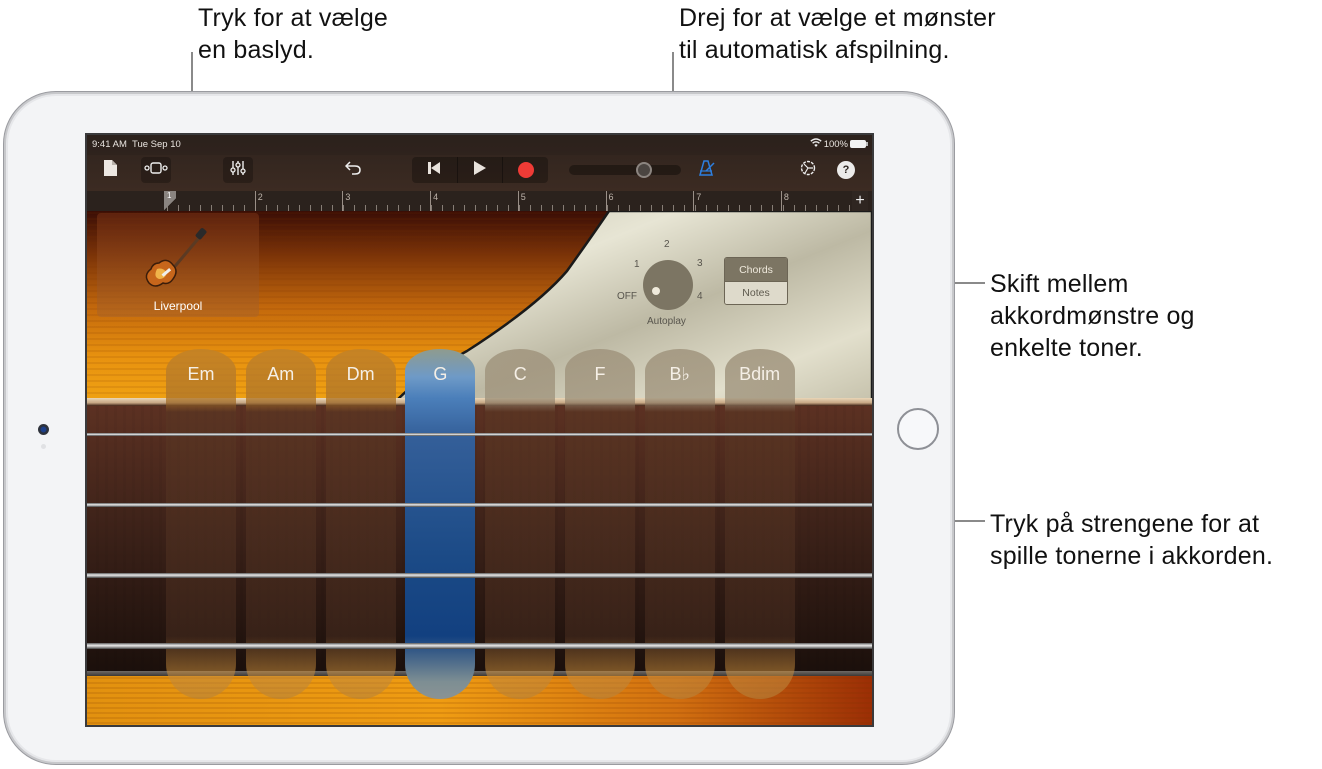 The image size is (1322, 769). Describe the element at coordinates (170, 201) in the screenshot. I see `playhead: 1` at that location.